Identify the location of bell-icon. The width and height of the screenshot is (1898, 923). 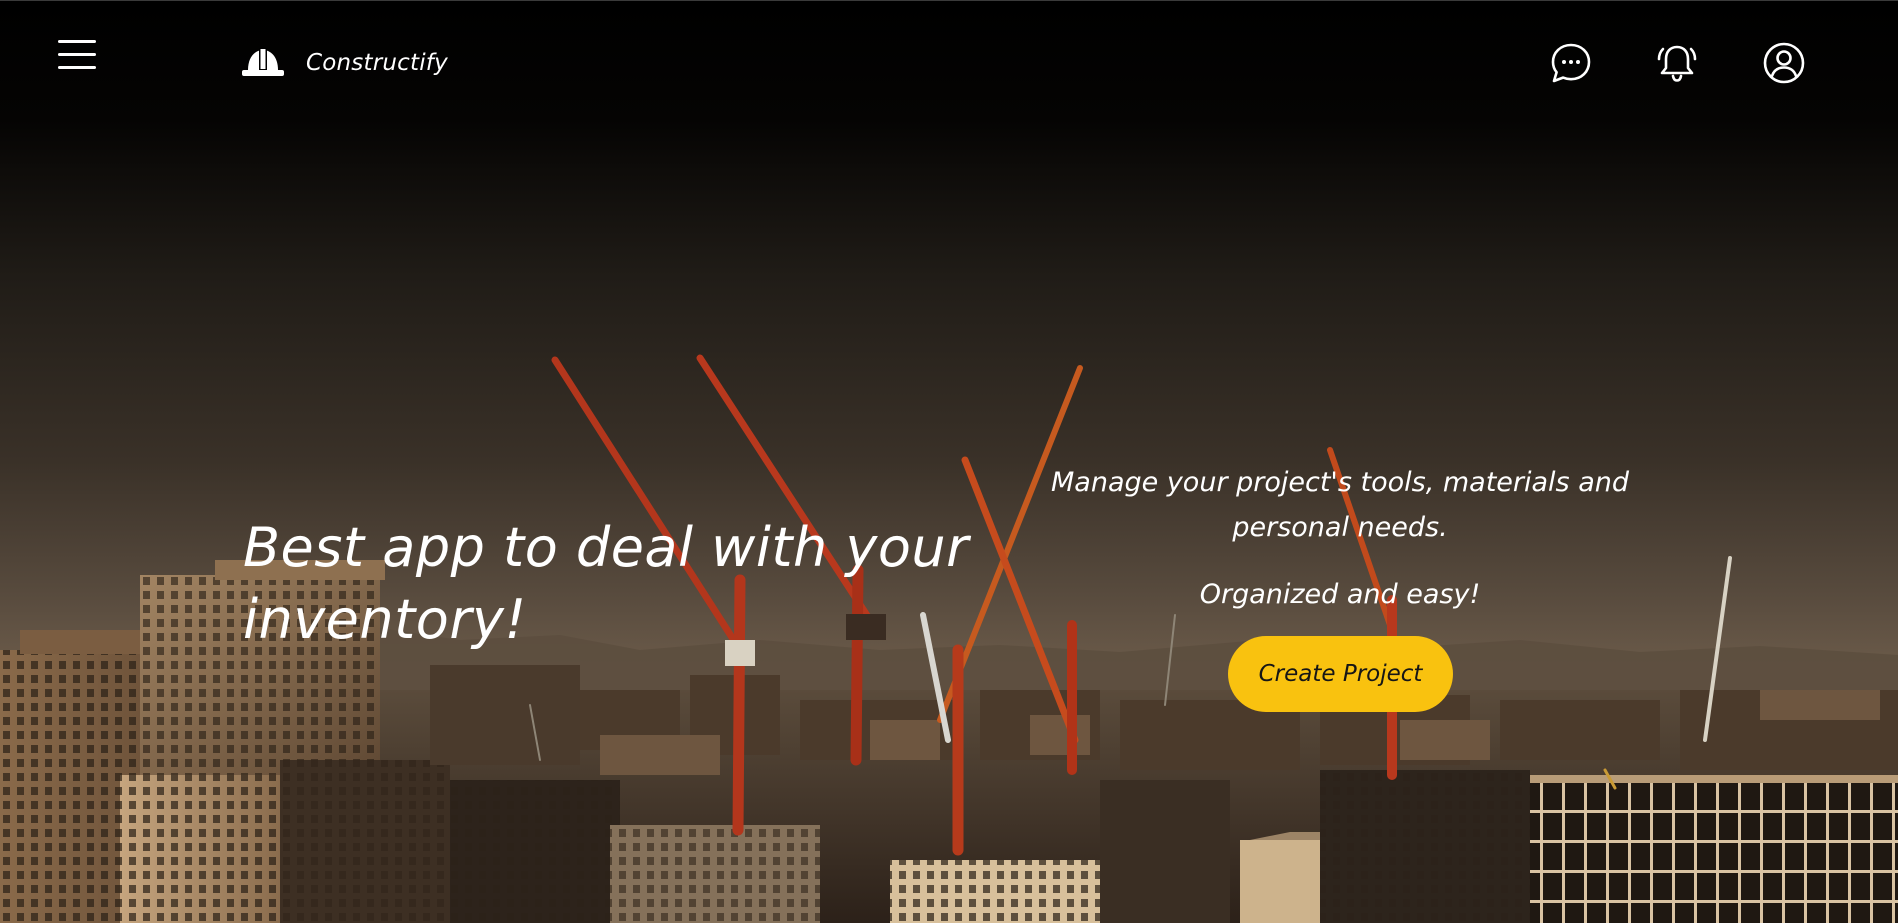
(1677, 63).